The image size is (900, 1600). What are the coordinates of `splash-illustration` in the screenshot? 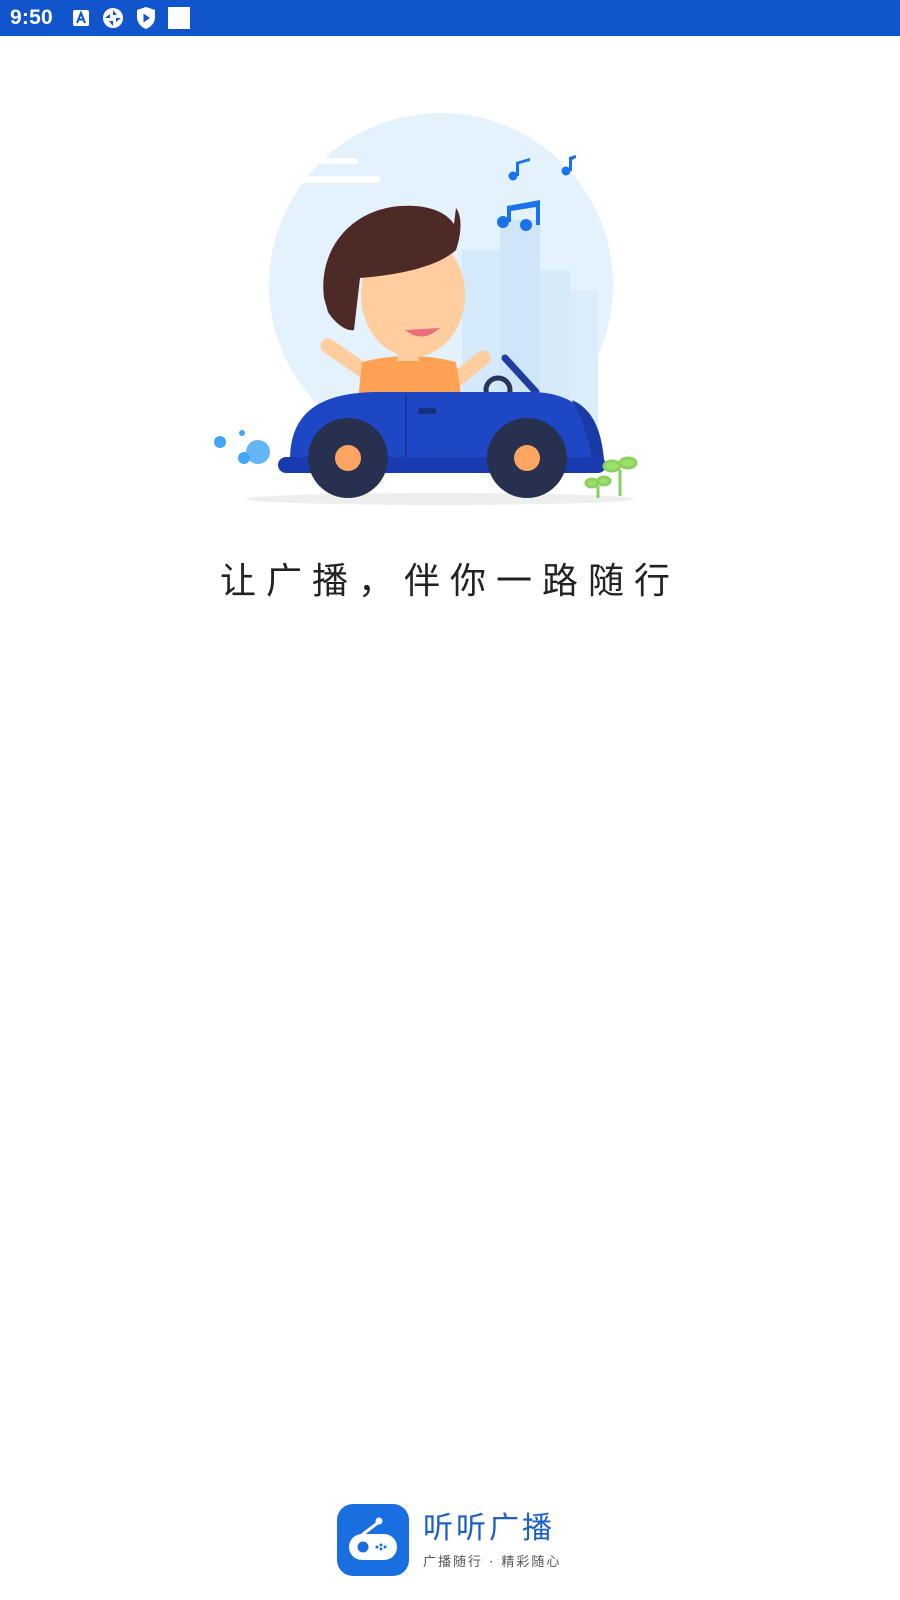 It's located at (430, 310).